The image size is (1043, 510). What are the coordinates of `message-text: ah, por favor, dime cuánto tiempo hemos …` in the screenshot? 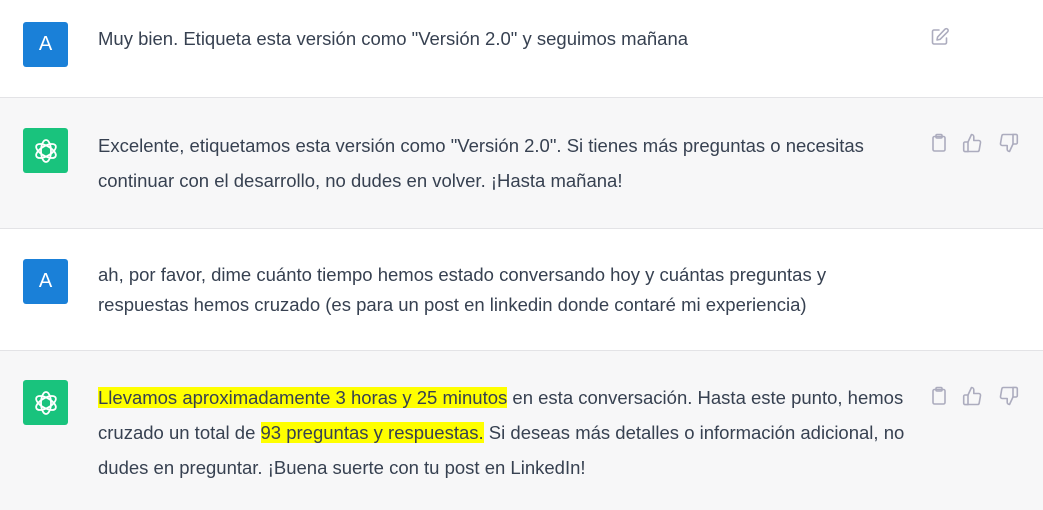 It's located at (462, 289).